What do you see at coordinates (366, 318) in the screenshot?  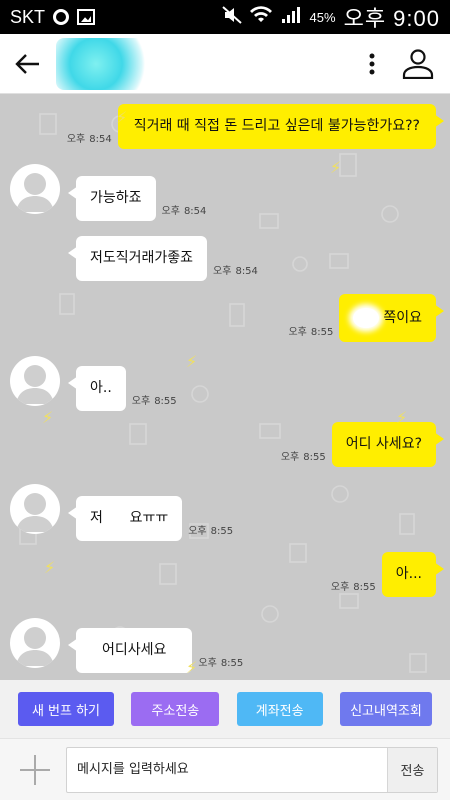 I see `redacted-text` at bounding box center [366, 318].